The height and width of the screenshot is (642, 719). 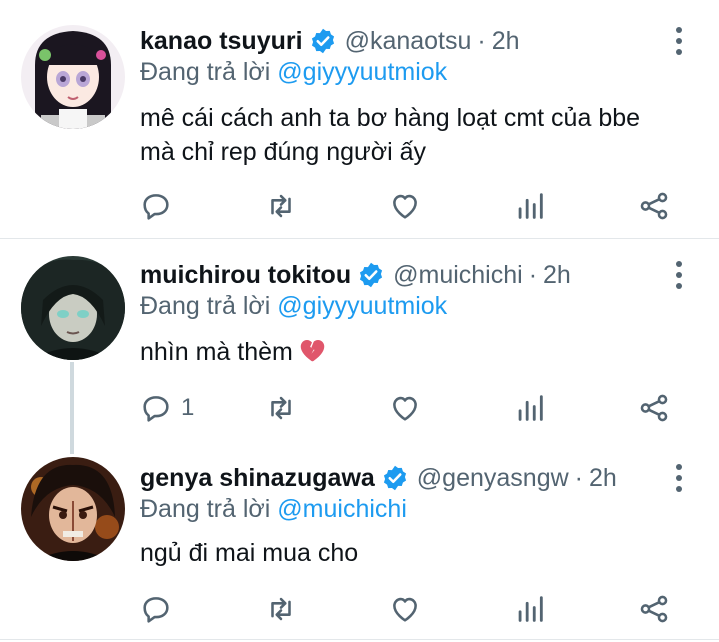 I want to click on tweet-text: nhìn mà thèm, so click(x=410, y=352).